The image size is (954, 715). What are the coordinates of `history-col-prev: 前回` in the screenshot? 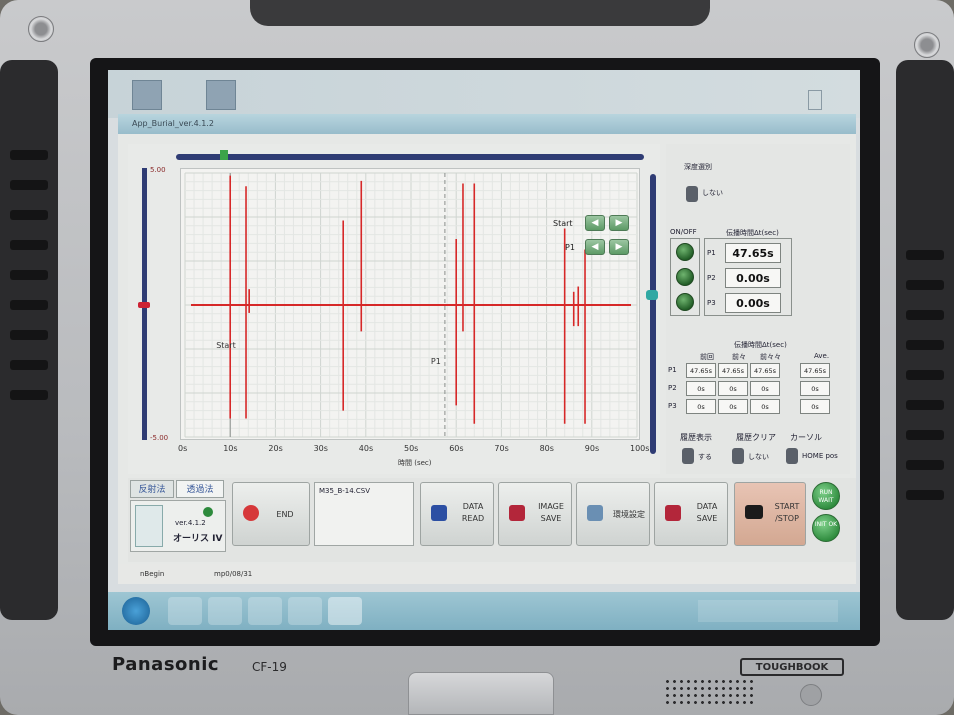 It's located at (707, 357).